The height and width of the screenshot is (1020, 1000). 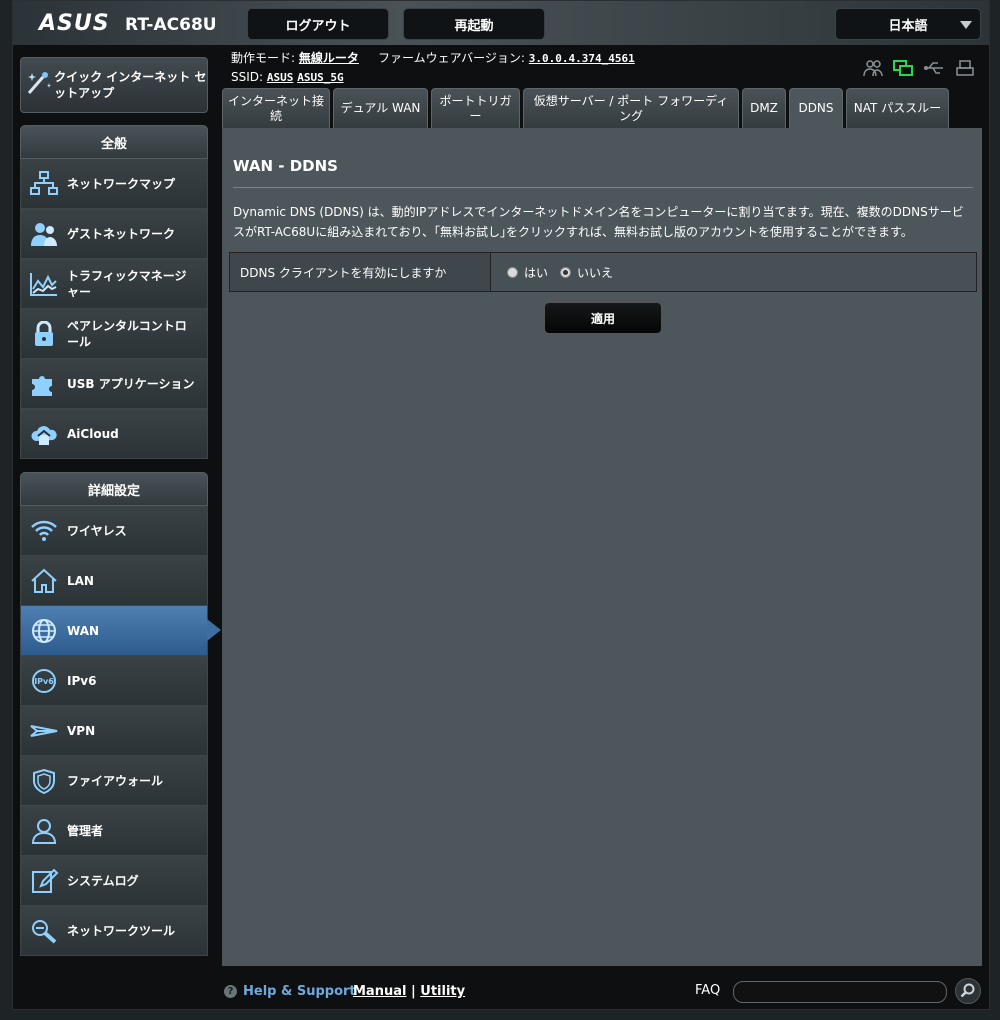 What do you see at coordinates (121, 233) in the screenshot?
I see `sidebar-item-label: ゲストネットワーク` at bounding box center [121, 233].